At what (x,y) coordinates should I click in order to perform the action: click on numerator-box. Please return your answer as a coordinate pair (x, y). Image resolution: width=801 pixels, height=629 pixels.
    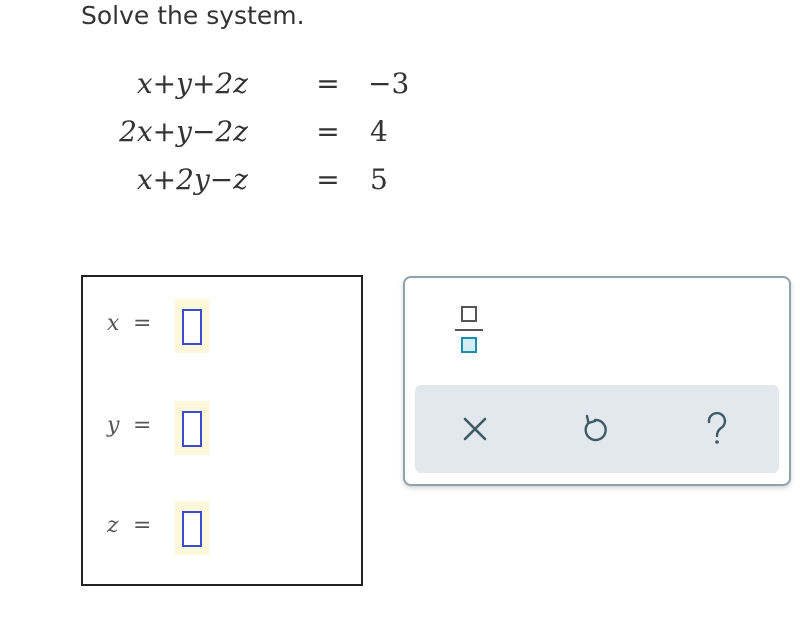
    Looking at the image, I should click on (469, 314).